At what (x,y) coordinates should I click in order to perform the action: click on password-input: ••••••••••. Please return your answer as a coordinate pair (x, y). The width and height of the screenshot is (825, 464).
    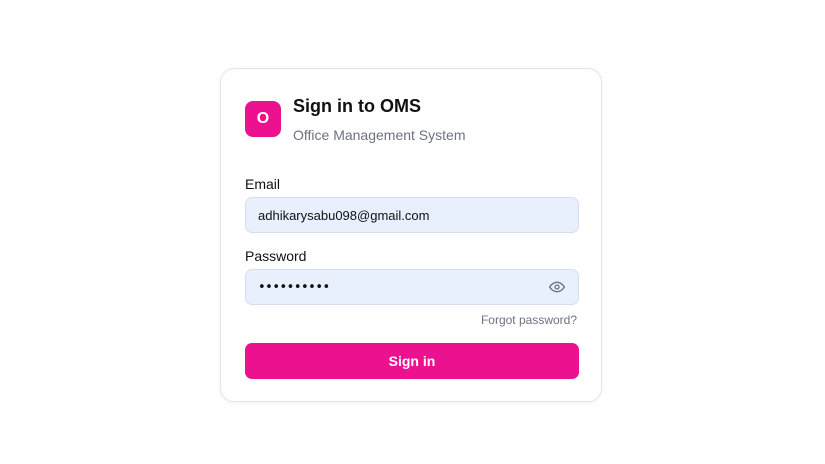
    Looking at the image, I should click on (403, 287).